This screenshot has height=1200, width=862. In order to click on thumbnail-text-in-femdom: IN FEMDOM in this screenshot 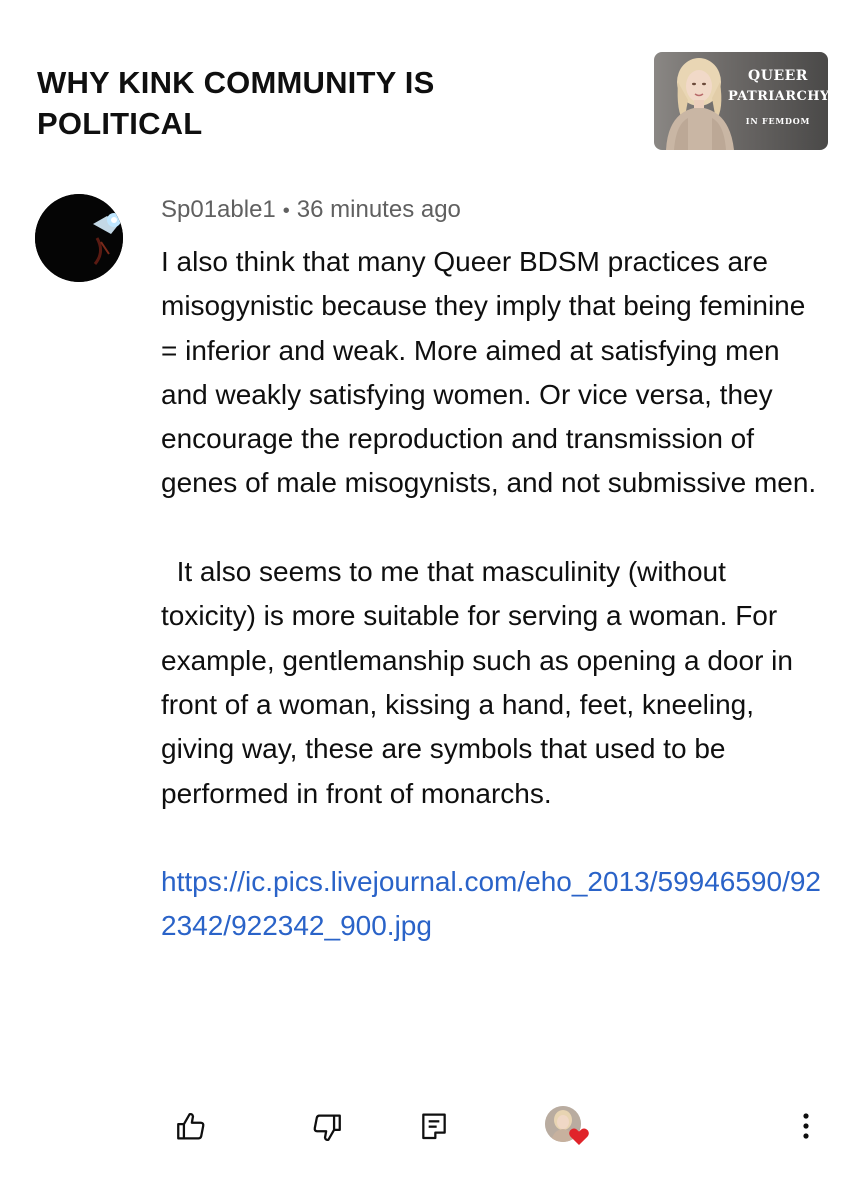, I will do `click(778, 121)`.